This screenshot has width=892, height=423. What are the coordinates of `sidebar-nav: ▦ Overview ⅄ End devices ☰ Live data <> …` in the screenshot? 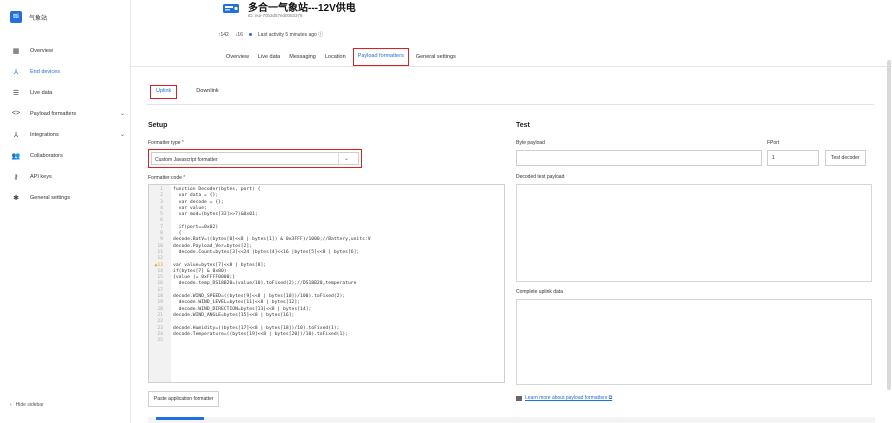 It's located at (65, 124).